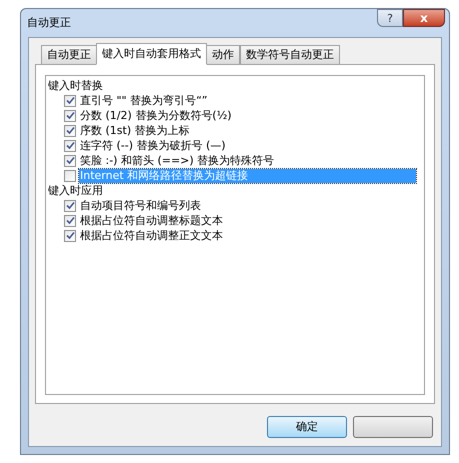  What do you see at coordinates (247, 115) in the screenshot?
I see `option-label: 分数 (1/2) 替换为分数符号(½)` at bounding box center [247, 115].